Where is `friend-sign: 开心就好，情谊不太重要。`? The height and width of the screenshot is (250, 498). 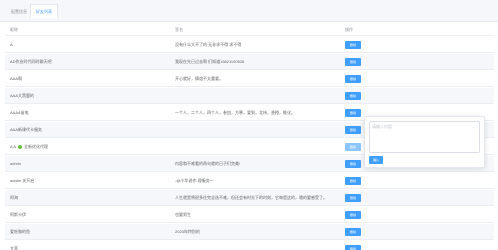 friend-sign: 开心就好，情谊不太重要。 is located at coordinates (199, 78).